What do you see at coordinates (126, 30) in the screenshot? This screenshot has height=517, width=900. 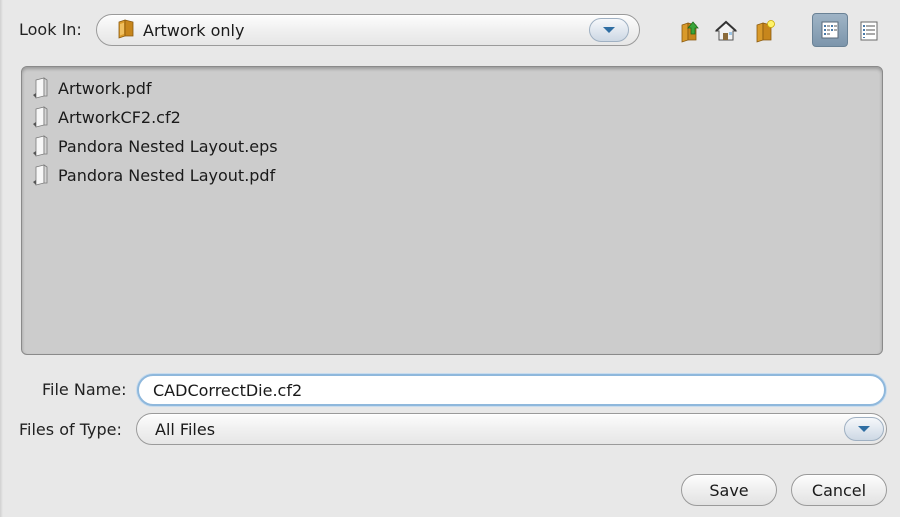 I see `folder-icon` at bounding box center [126, 30].